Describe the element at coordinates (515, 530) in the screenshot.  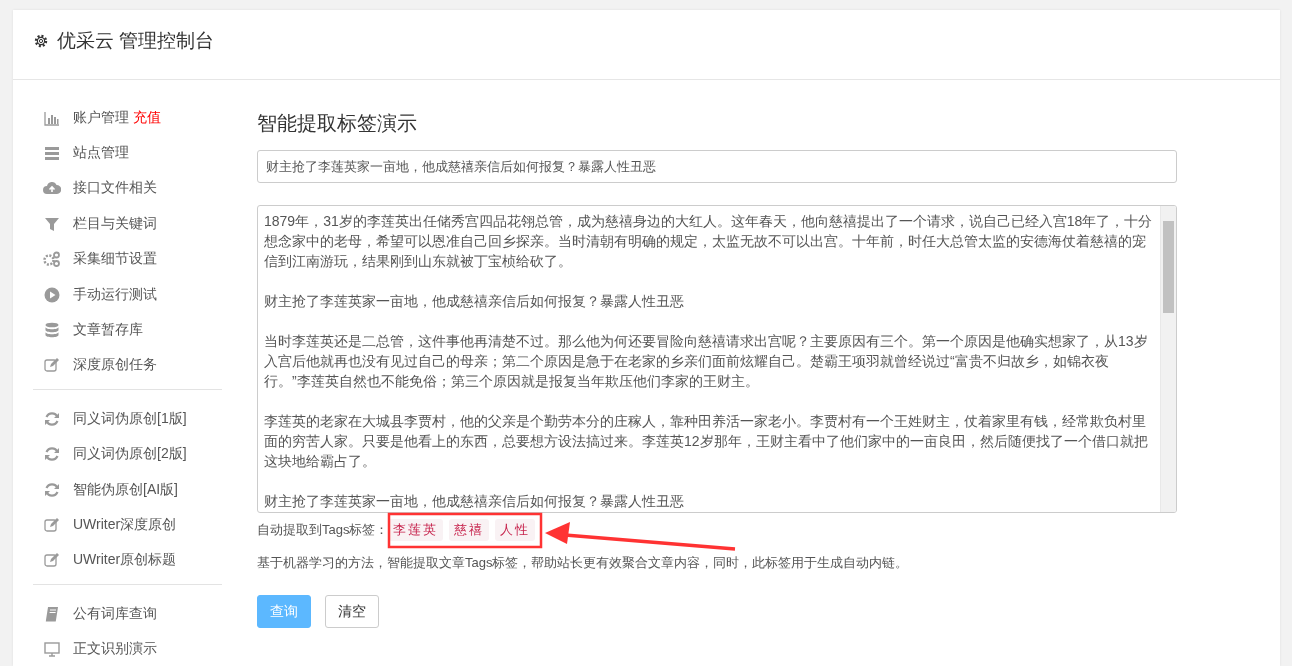
I see `tag: 人性` at that location.